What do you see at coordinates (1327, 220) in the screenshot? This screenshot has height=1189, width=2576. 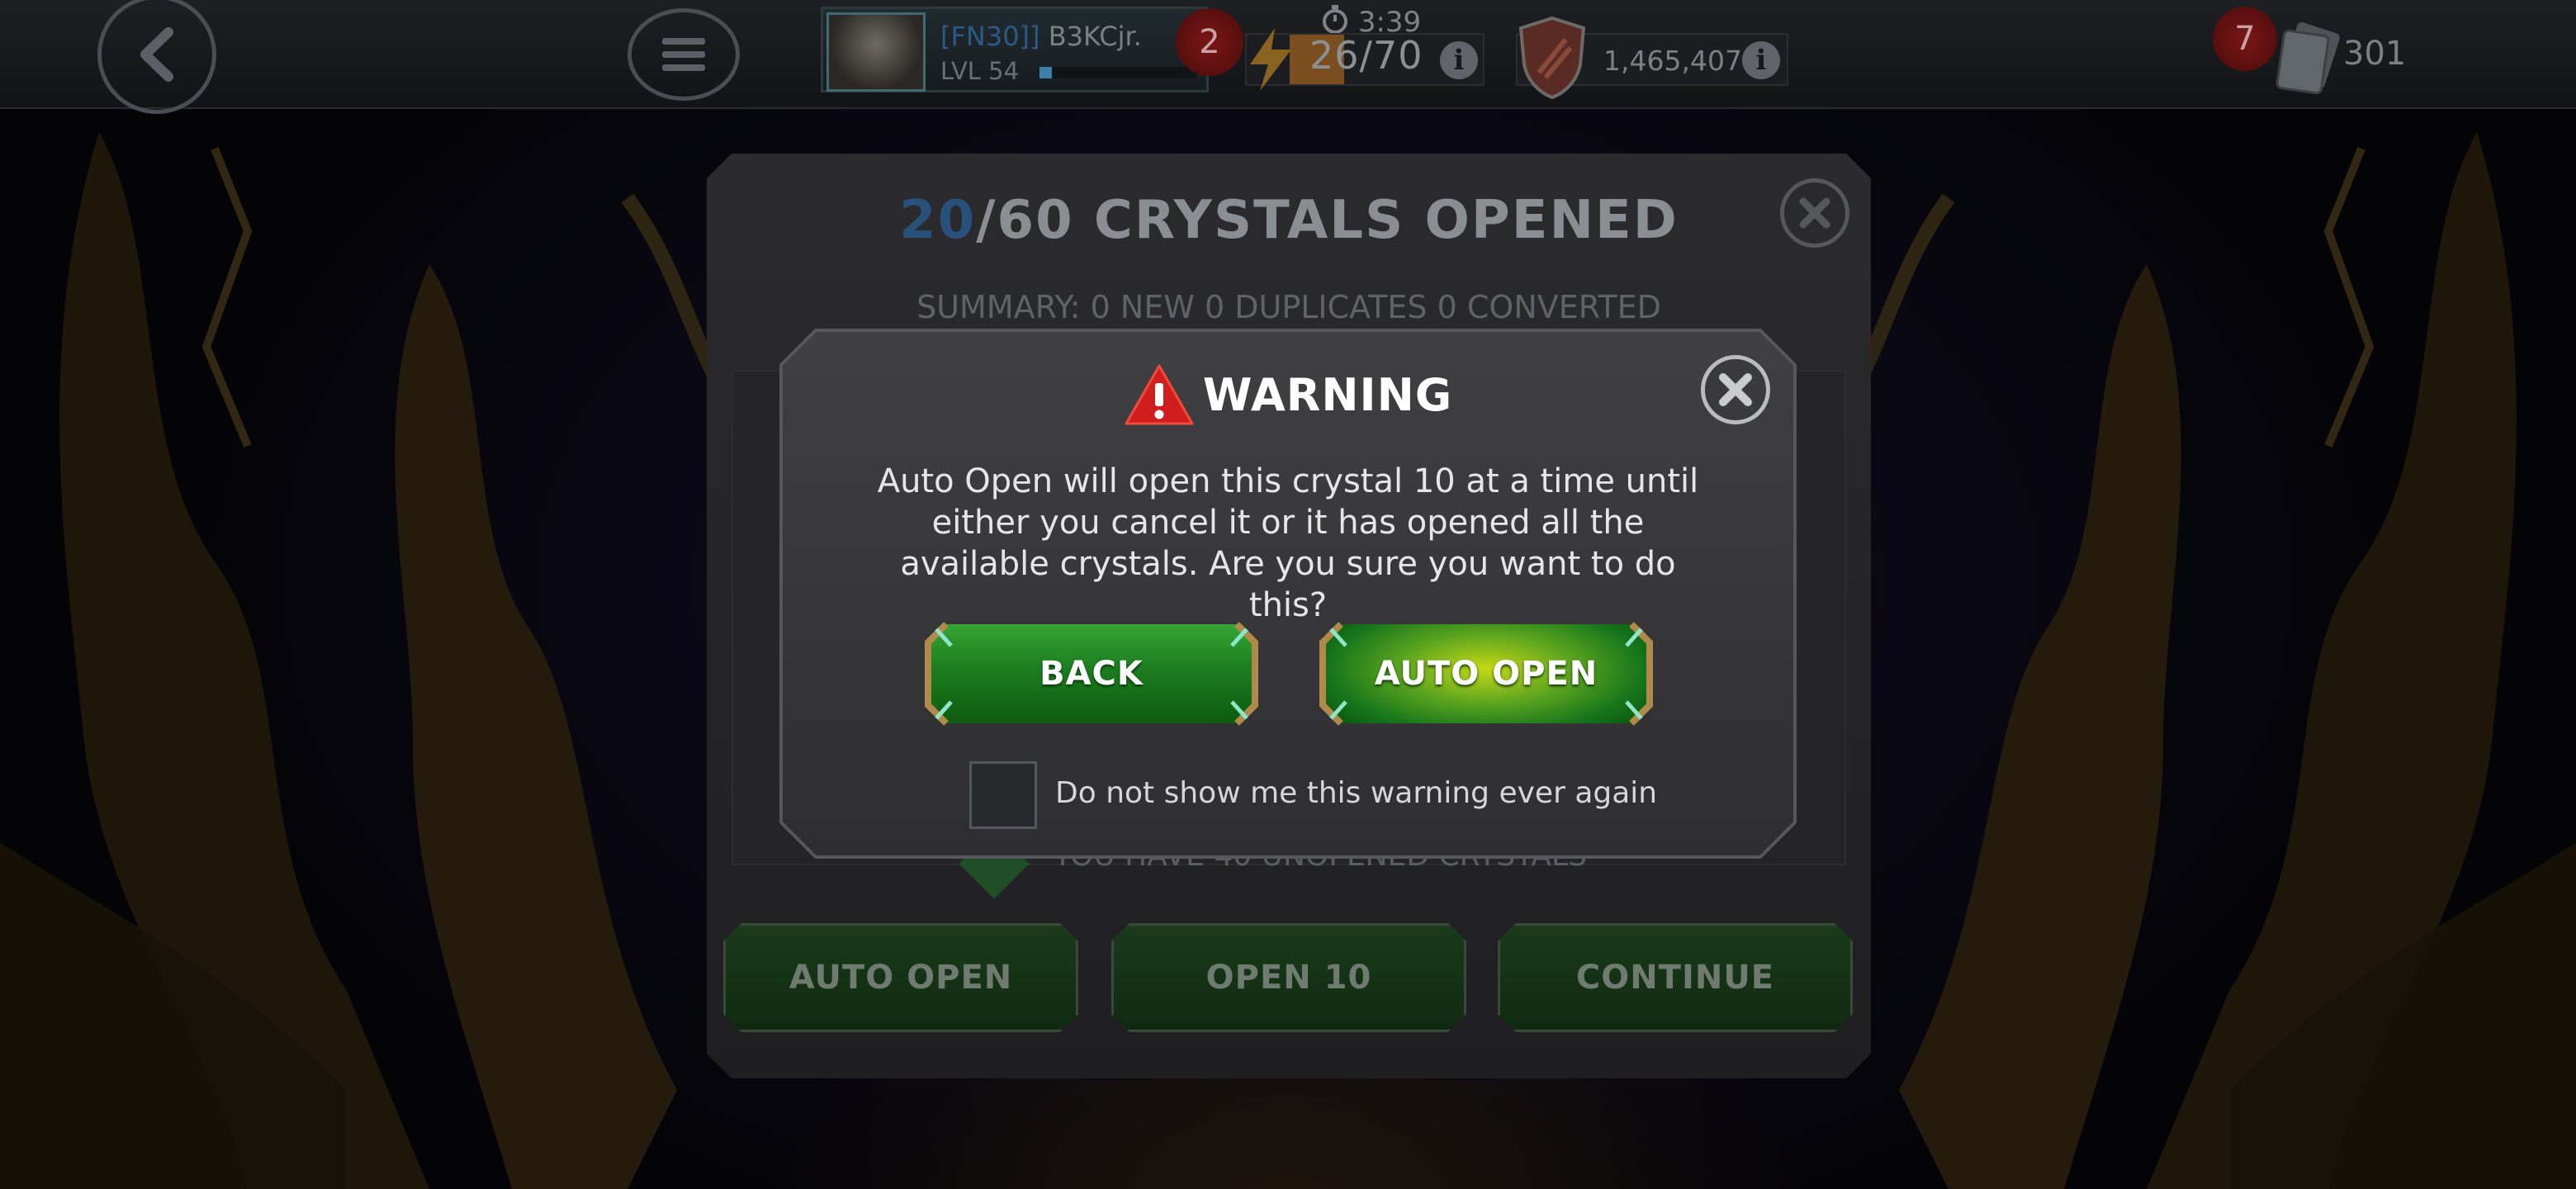 I see `crystals-opened-total: /60 CRYSTALS OPENED` at bounding box center [1327, 220].